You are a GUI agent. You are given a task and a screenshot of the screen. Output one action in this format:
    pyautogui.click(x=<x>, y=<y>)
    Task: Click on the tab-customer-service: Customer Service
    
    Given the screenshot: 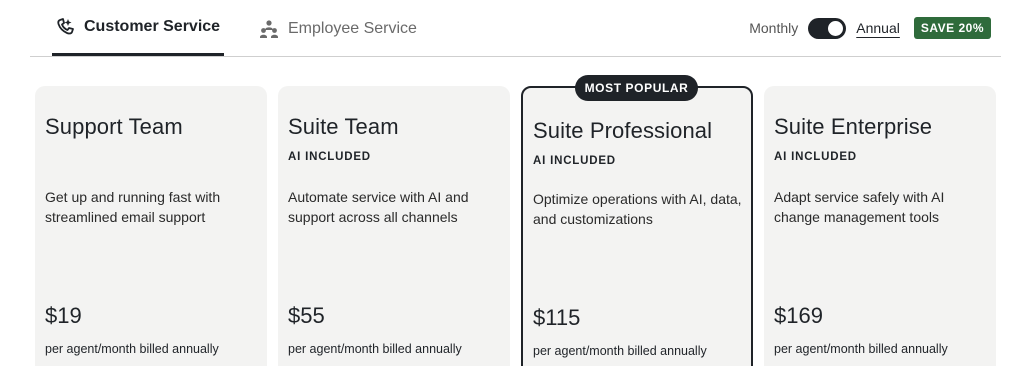 What is the action you would take?
    pyautogui.click(x=138, y=28)
    